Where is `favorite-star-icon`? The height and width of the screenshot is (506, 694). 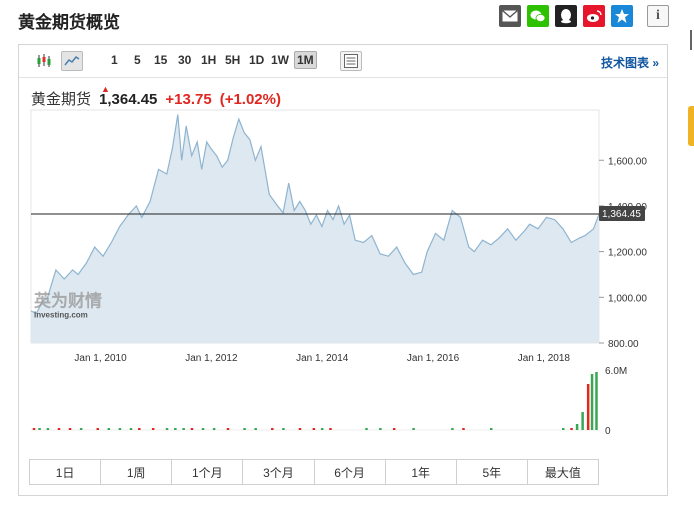 favorite-star-icon is located at coordinates (622, 16).